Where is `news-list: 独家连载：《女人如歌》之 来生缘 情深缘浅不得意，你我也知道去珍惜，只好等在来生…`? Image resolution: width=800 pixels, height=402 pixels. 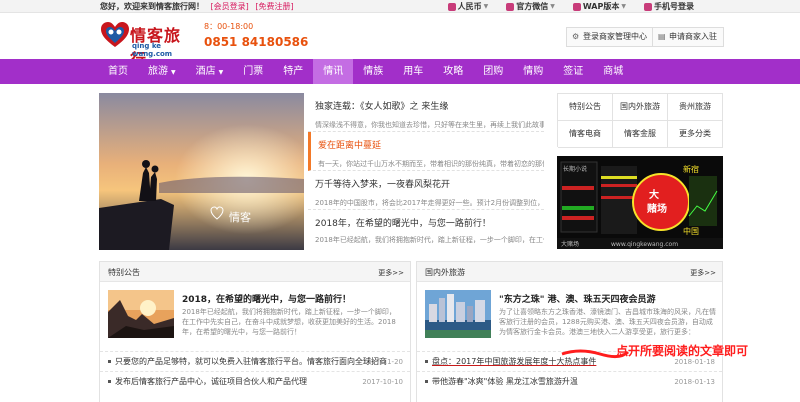
news-list: 独家连载：《女人如歌》之 来生缘 情深缘浅不得意，你我也知道去珍惜，只好等在来生… is located at coordinates (426, 171).